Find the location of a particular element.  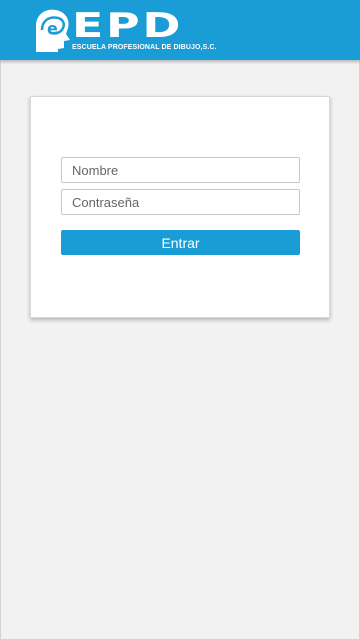

brand-logo: e EPD ESCUELA PROFESIONAL DE DIBUJO,S.C. is located at coordinates (137, 32).